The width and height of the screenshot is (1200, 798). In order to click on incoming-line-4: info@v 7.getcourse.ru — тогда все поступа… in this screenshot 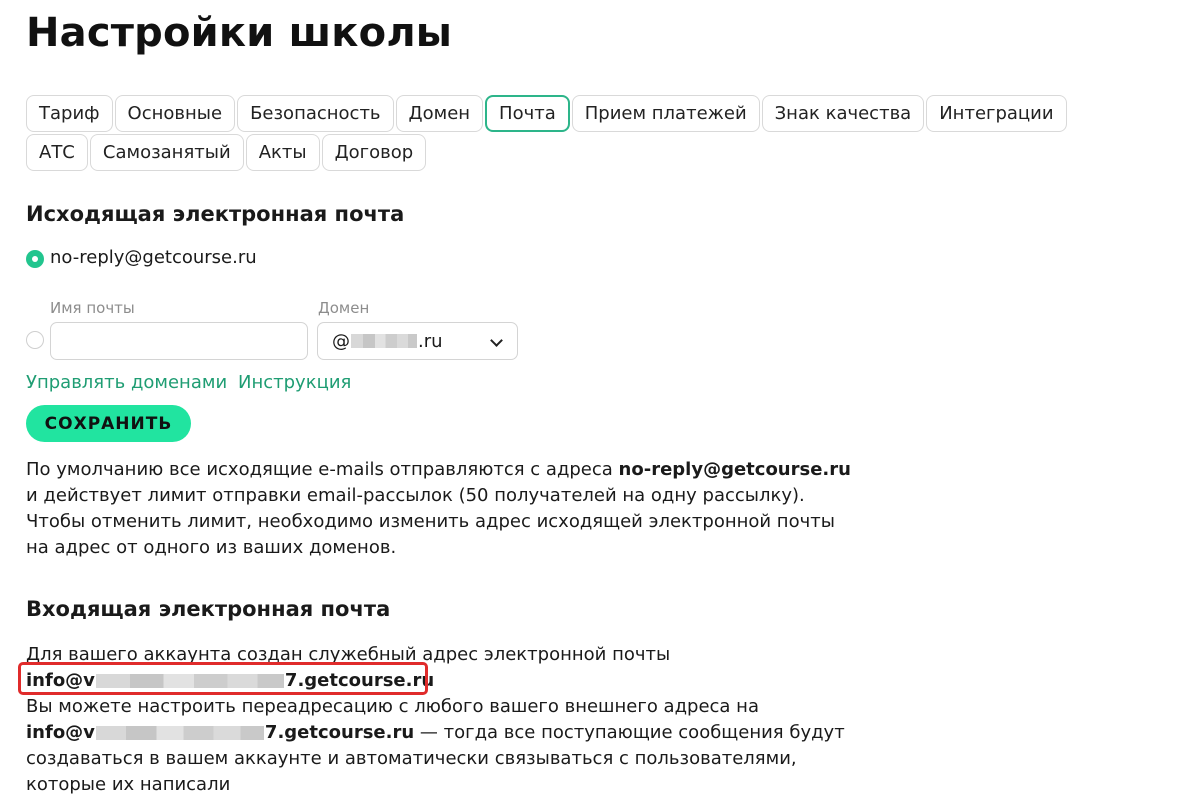, I will do `click(435, 733)`.